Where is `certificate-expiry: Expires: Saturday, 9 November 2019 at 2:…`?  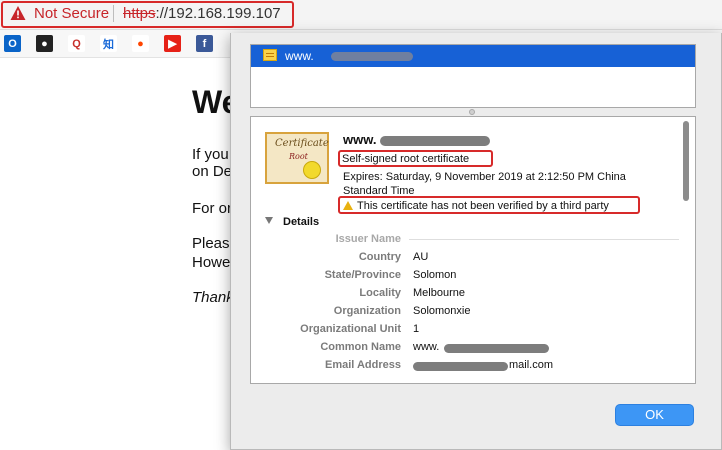 certificate-expiry: Expires: Saturday, 9 November 2019 at 2:… is located at coordinates (484, 184).